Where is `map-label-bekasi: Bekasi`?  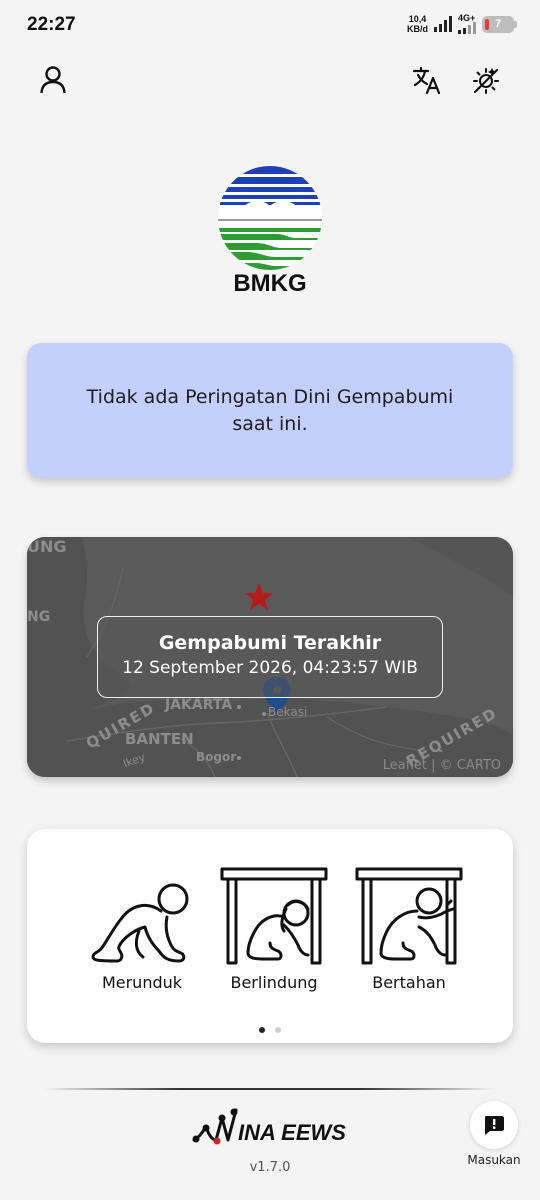
map-label-bekasi: Bekasi is located at coordinates (288, 712).